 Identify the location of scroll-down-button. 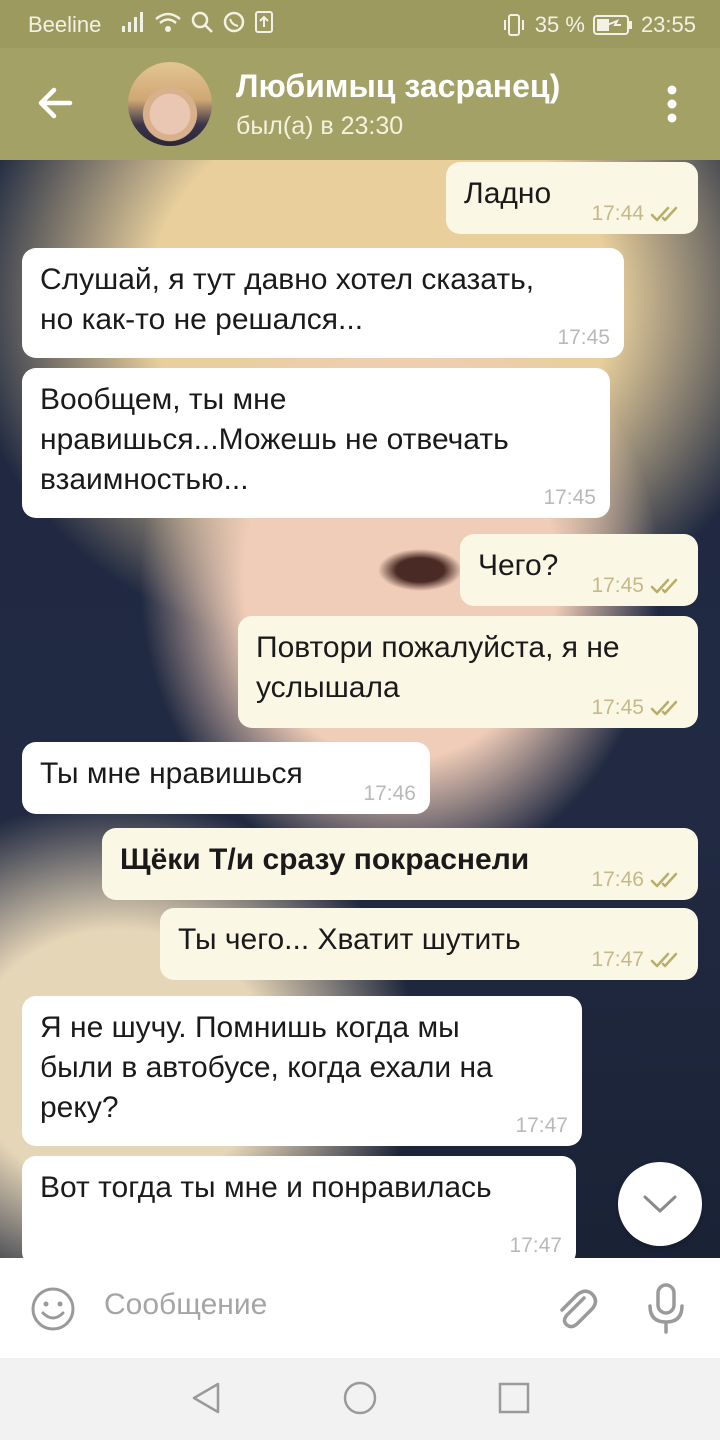
(660, 1204).